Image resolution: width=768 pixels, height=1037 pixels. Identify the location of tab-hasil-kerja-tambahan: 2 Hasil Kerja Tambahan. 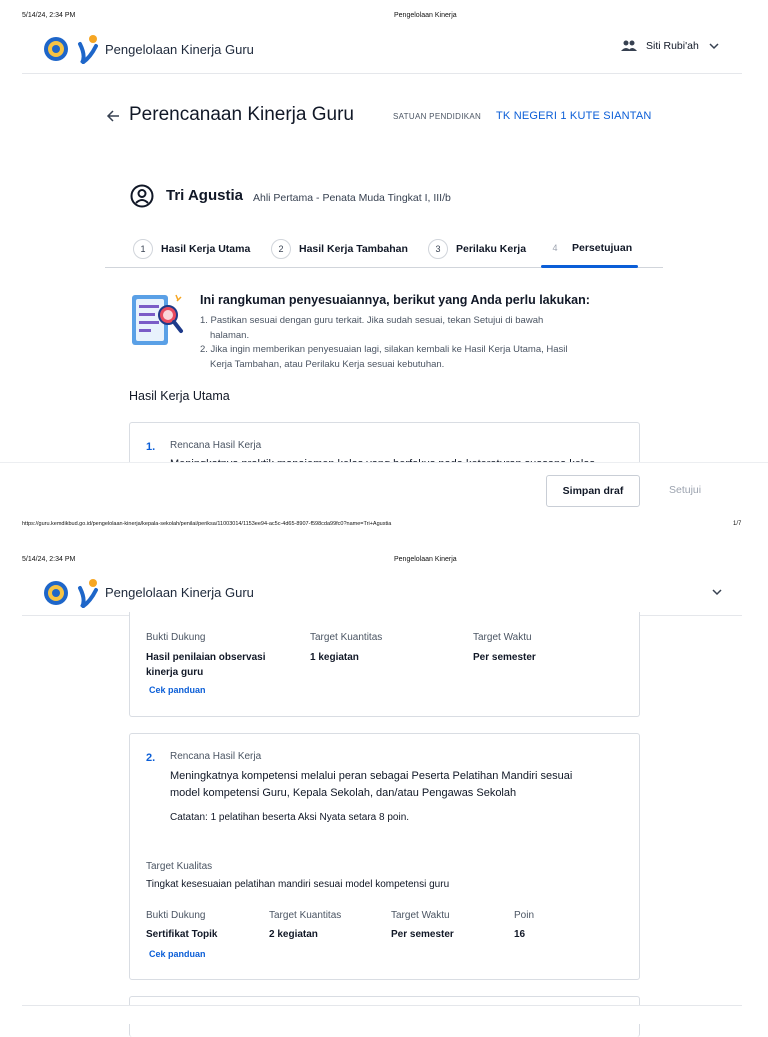
(339, 249).